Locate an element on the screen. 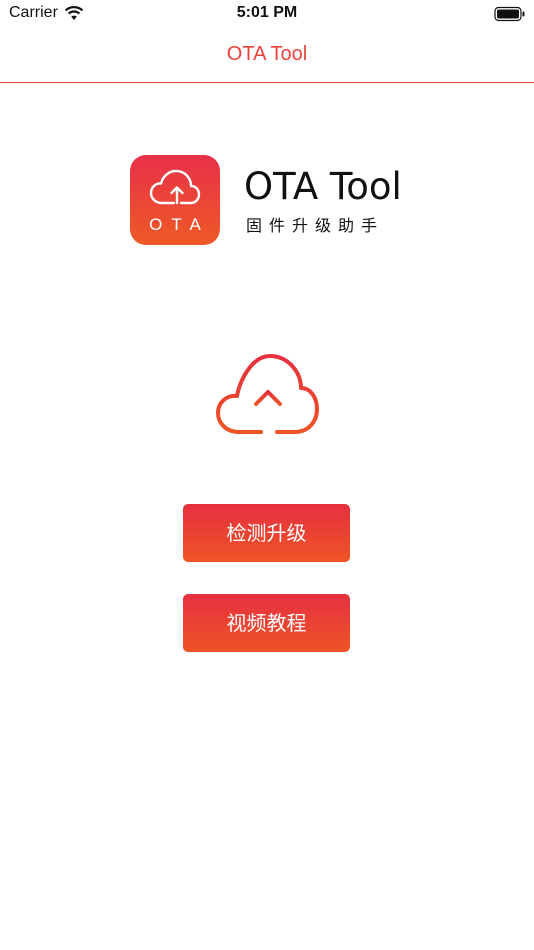  brand-logo: OTA OTA Tool 固件升级助手 is located at coordinates (275, 201).